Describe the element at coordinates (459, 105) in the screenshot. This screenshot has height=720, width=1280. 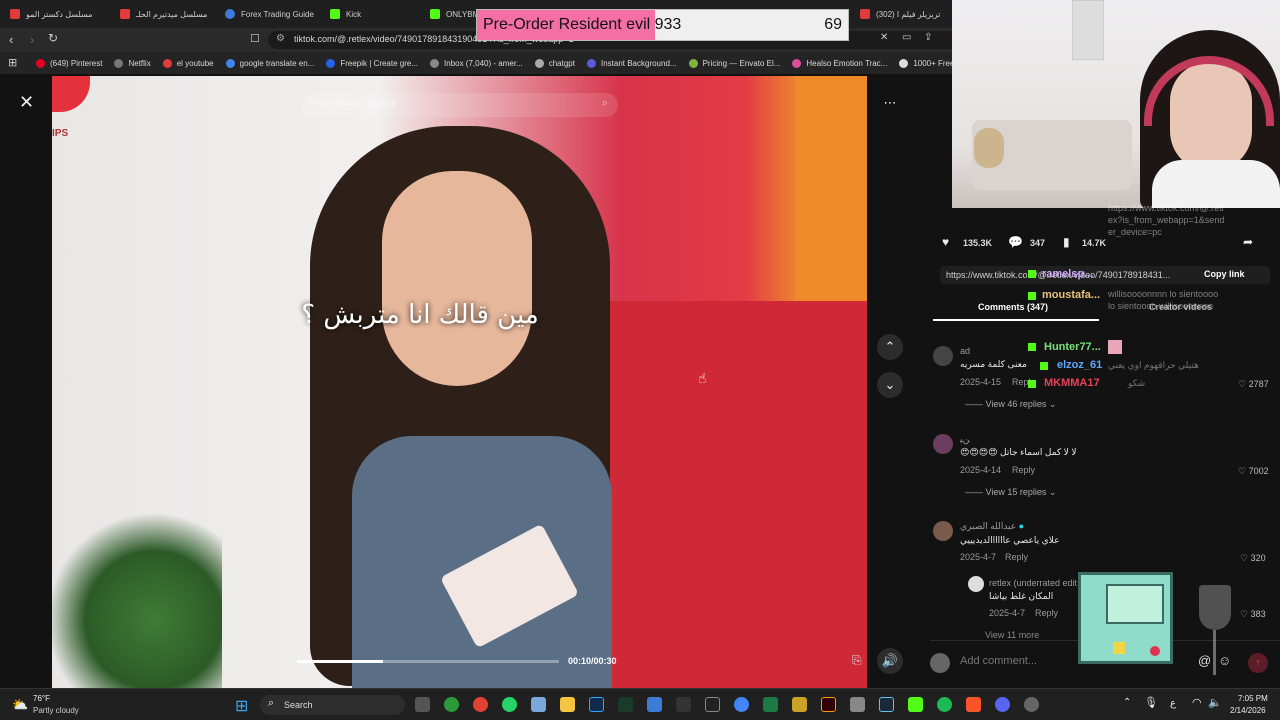
I see `find-related-search: Find related content ⌕` at that location.